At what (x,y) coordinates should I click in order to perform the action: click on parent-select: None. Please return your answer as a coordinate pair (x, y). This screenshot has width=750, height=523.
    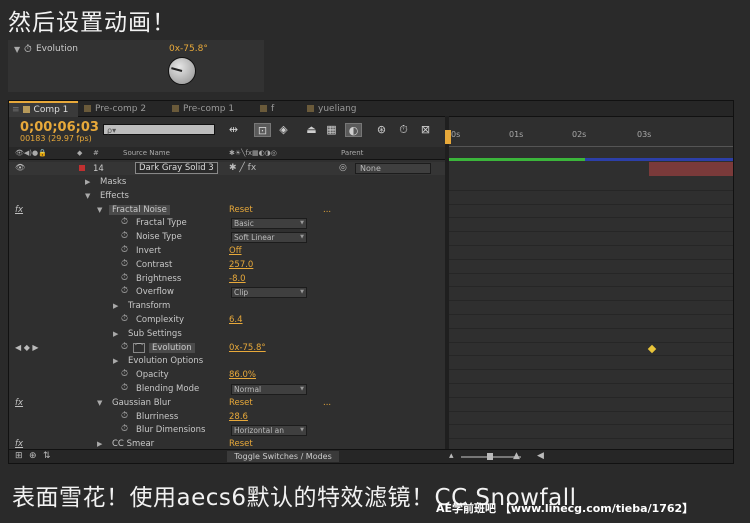
    Looking at the image, I should click on (393, 168).